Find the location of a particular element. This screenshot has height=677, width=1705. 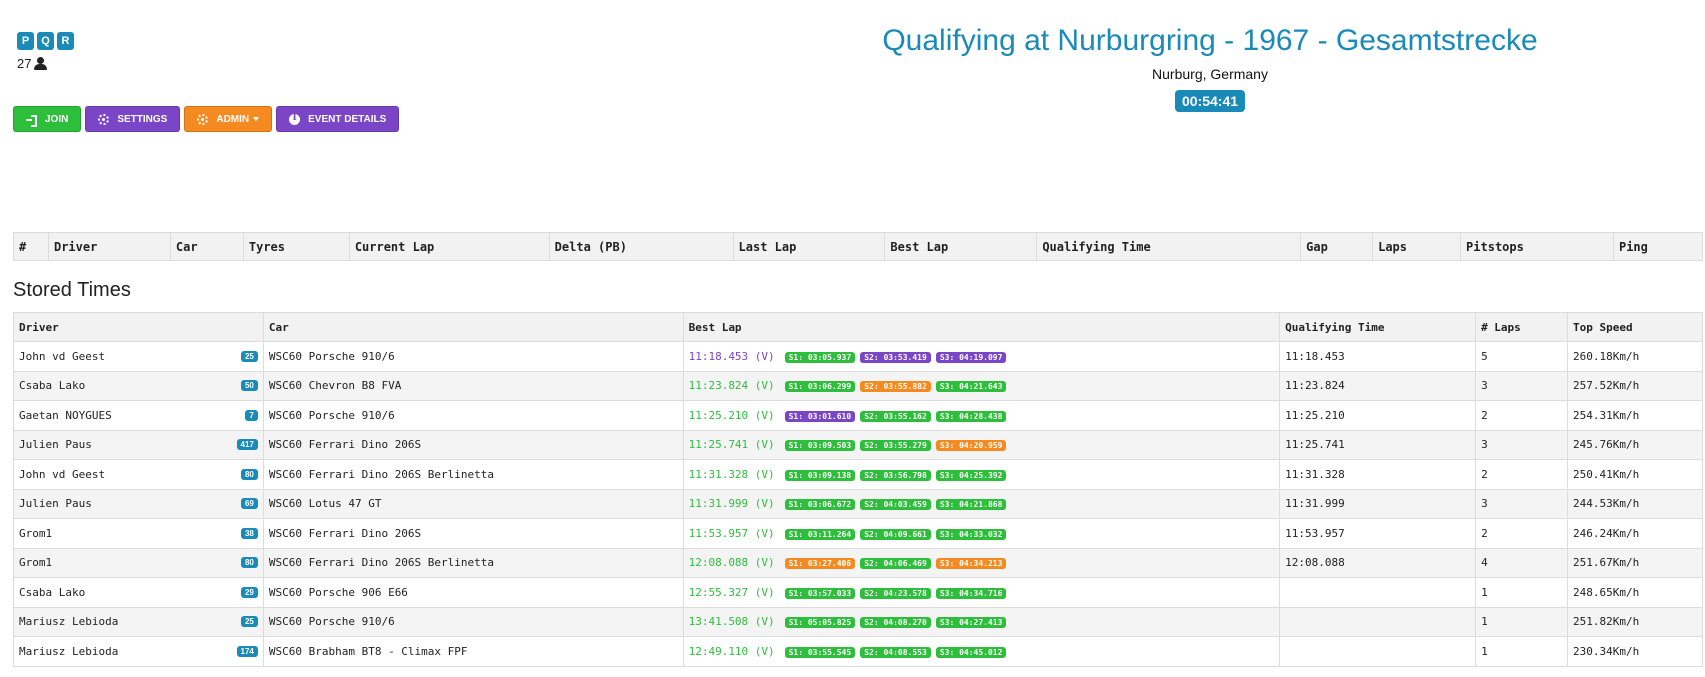

live-column-header: Tyres is located at coordinates (296, 246).